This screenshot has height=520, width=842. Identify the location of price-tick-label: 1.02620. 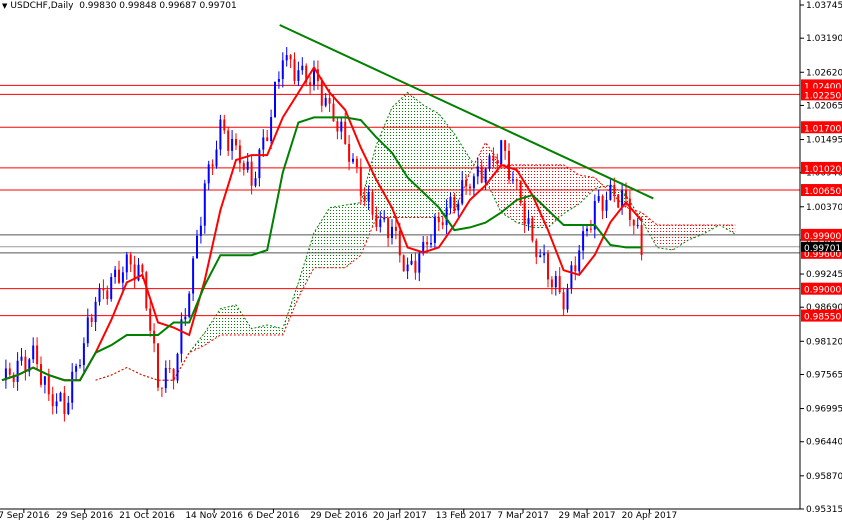
(824, 73).